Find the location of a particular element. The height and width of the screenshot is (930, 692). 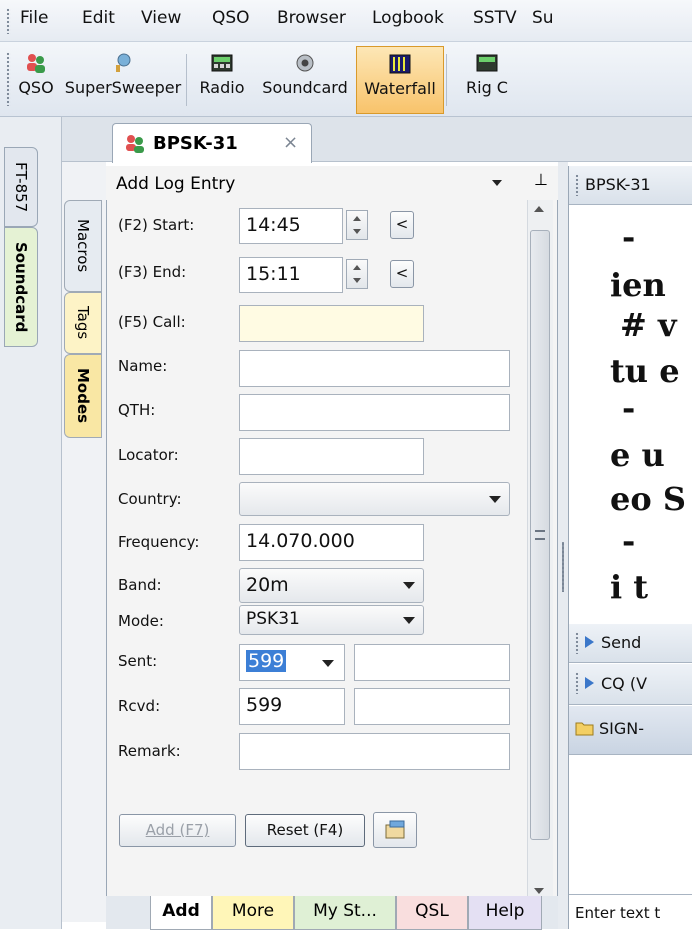

tab-tags: Tags is located at coordinates (83, 323).